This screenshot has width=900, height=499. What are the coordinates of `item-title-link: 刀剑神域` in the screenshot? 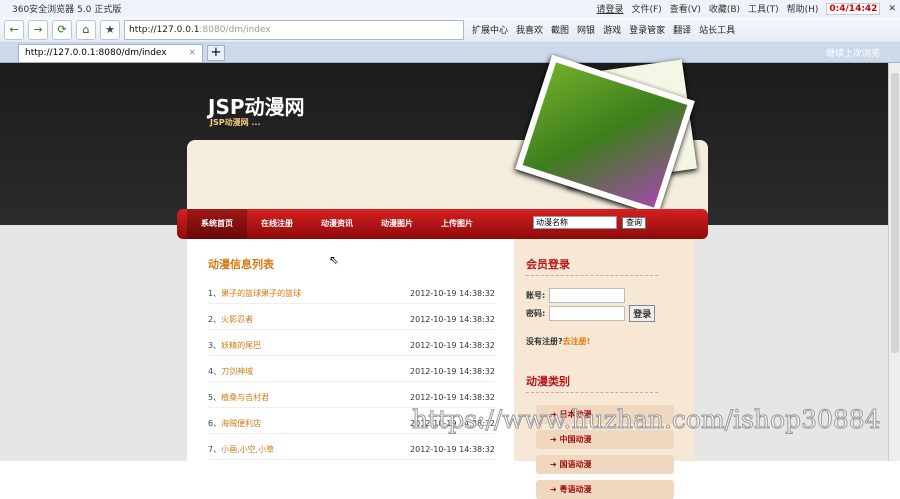 It's located at (237, 371).